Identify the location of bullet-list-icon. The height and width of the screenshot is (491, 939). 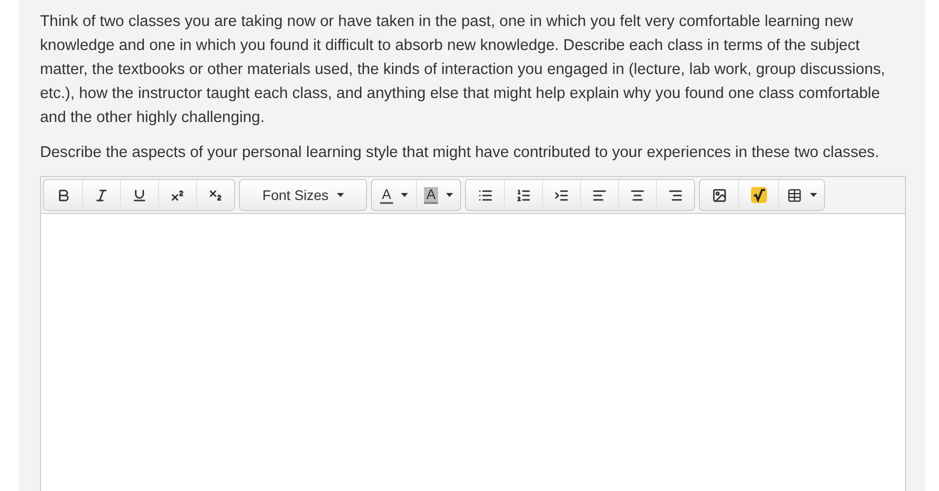
(485, 195).